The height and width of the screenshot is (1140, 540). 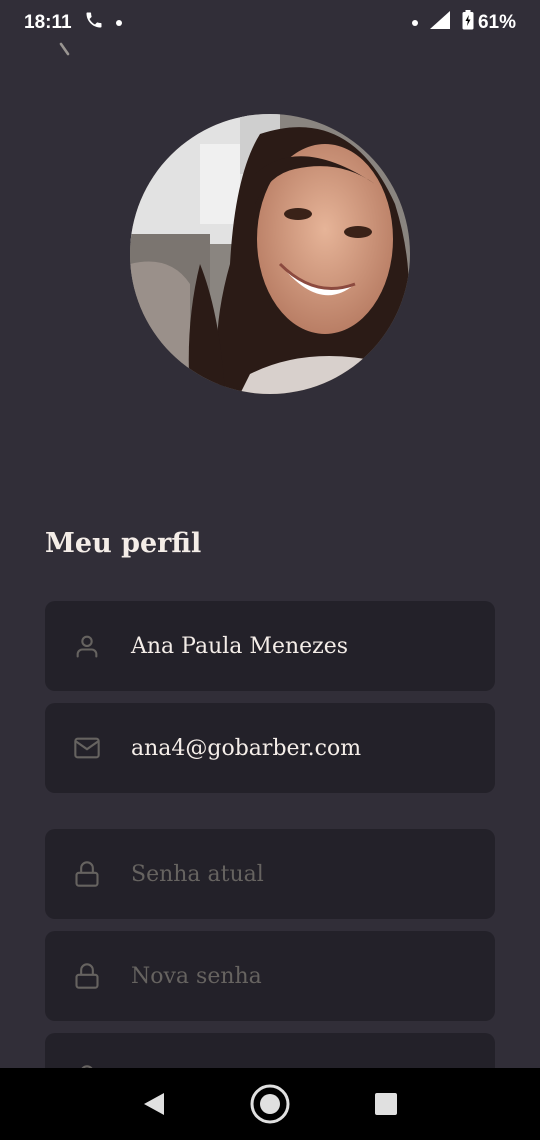 What do you see at coordinates (196, 976) in the screenshot?
I see `new-password-input: Nova senha` at bounding box center [196, 976].